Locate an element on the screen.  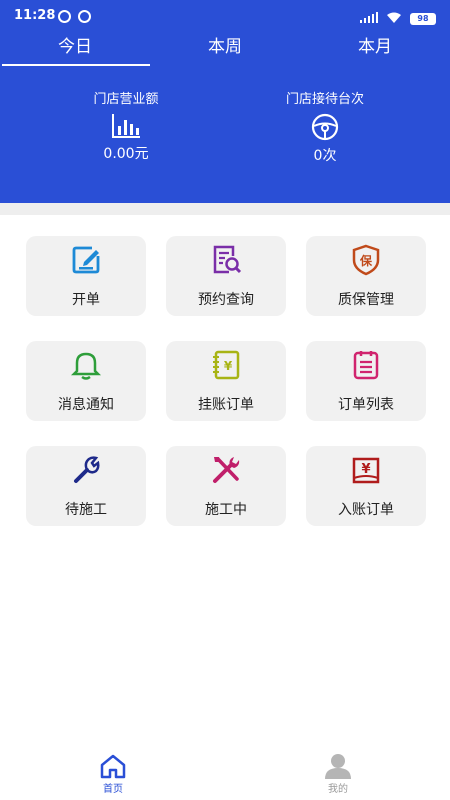
tab-week: 本周 is located at coordinates (225, 49).